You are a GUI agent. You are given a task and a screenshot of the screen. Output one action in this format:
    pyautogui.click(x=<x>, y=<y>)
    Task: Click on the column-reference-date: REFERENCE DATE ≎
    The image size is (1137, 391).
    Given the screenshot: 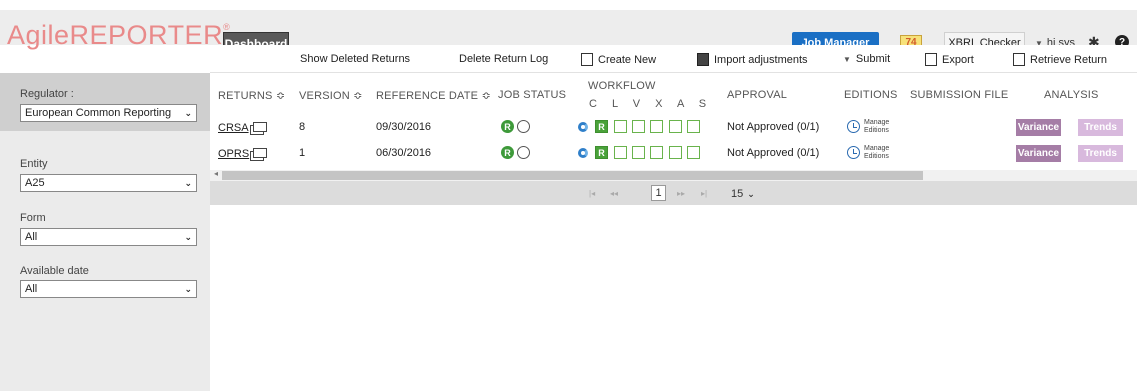 What is the action you would take?
    pyautogui.click(x=433, y=95)
    